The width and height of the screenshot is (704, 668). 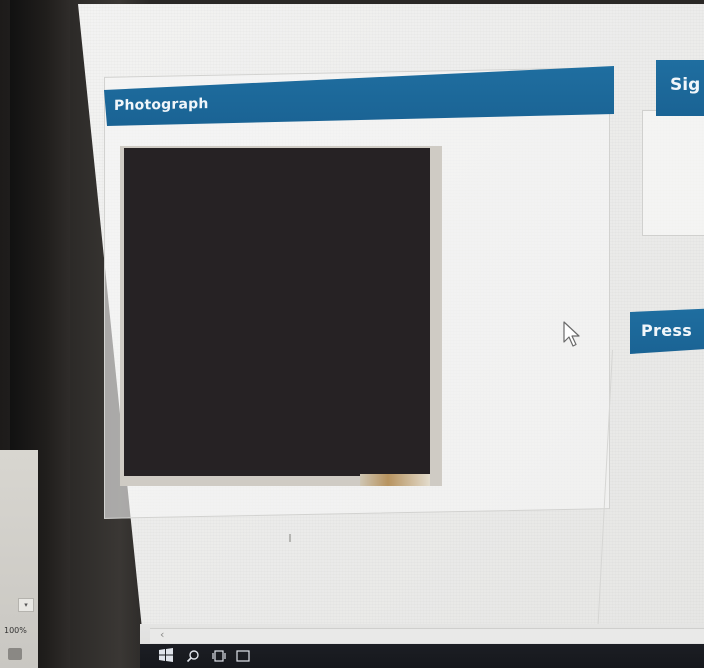 What do you see at coordinates (290, 538) in the screenshot?
I see `text-caret` at bounding box center [290, 538].